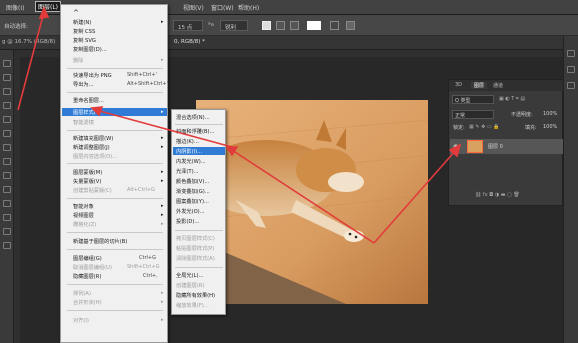 The image size is (578, 343). What do you see at coordinates (415, 196) in the screenshot?
I see `arrow-to-layer-thumbnail` at bounding box center [415, 196].